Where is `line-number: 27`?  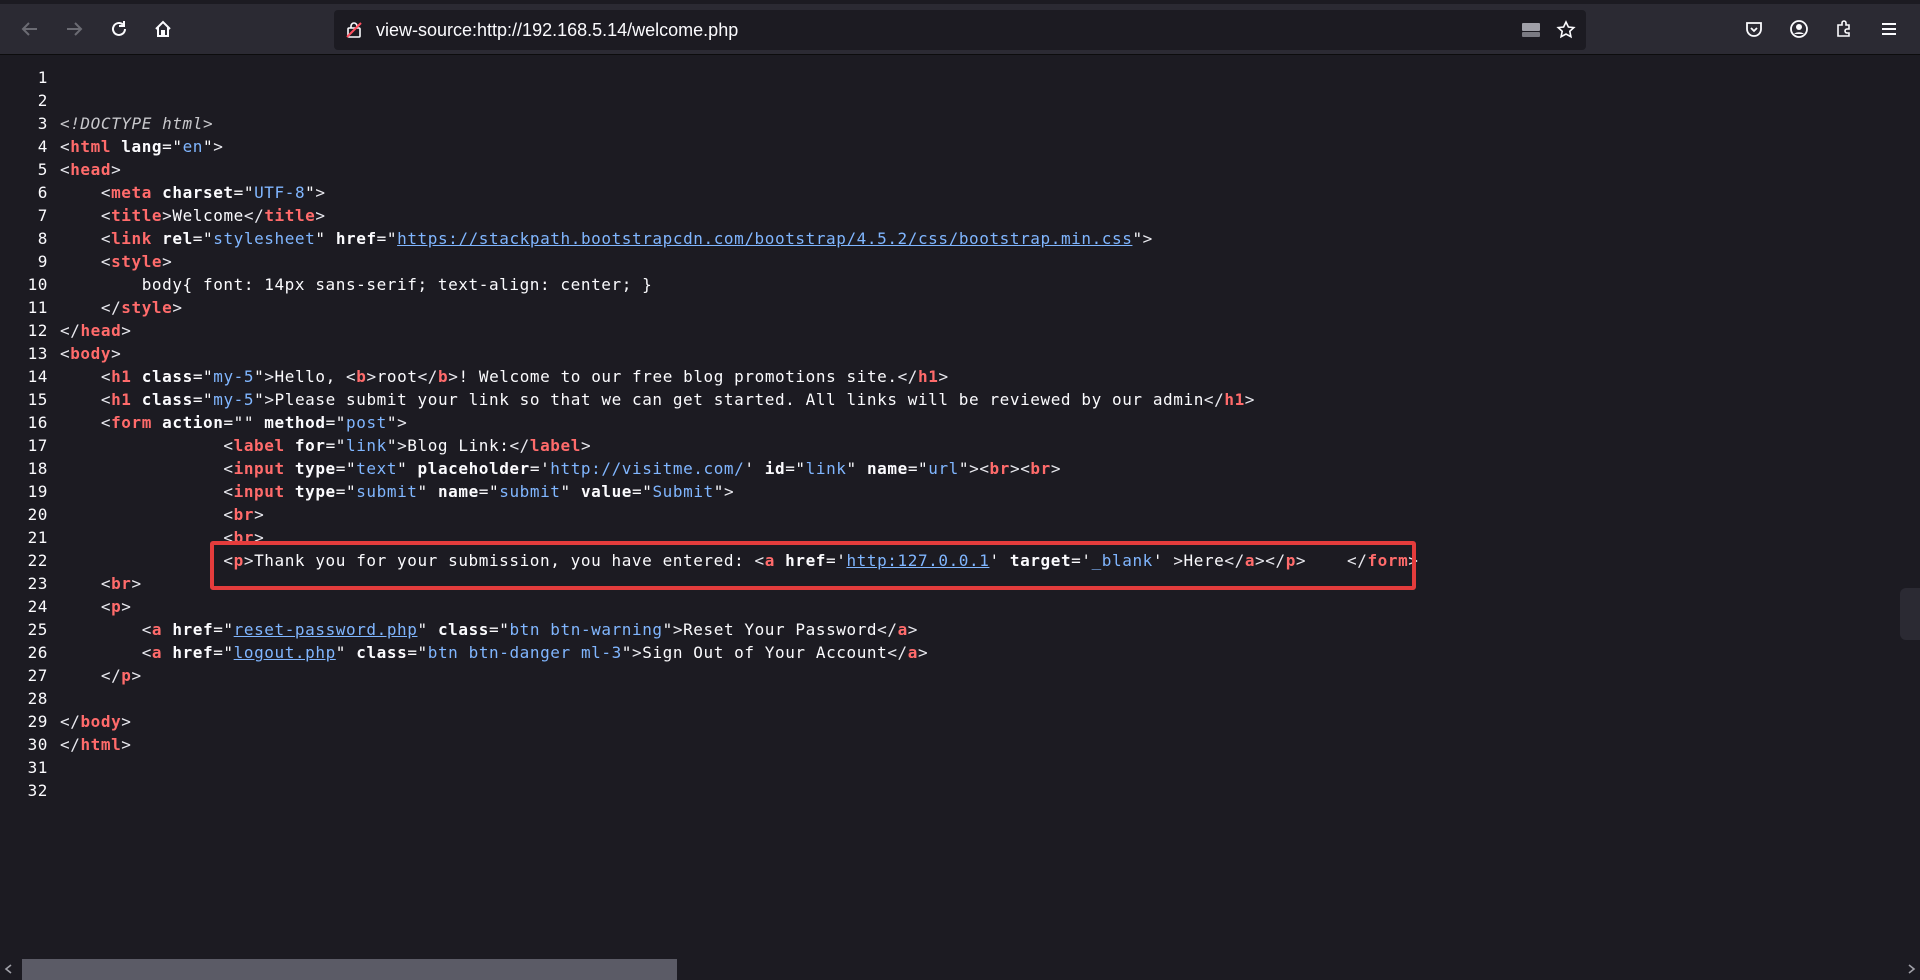 line-number: 27 is located at coordinates (37, 675).